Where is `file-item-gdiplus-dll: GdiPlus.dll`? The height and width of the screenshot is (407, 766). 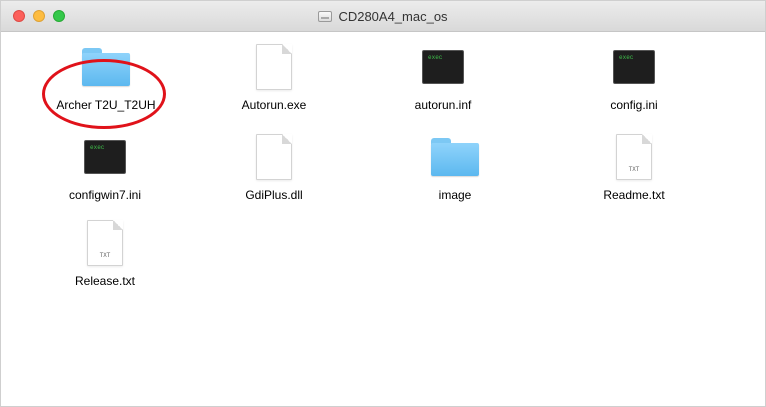 file-item-gdiplus-dll: GdiPlus.dll is located at coordinates (274, 175).